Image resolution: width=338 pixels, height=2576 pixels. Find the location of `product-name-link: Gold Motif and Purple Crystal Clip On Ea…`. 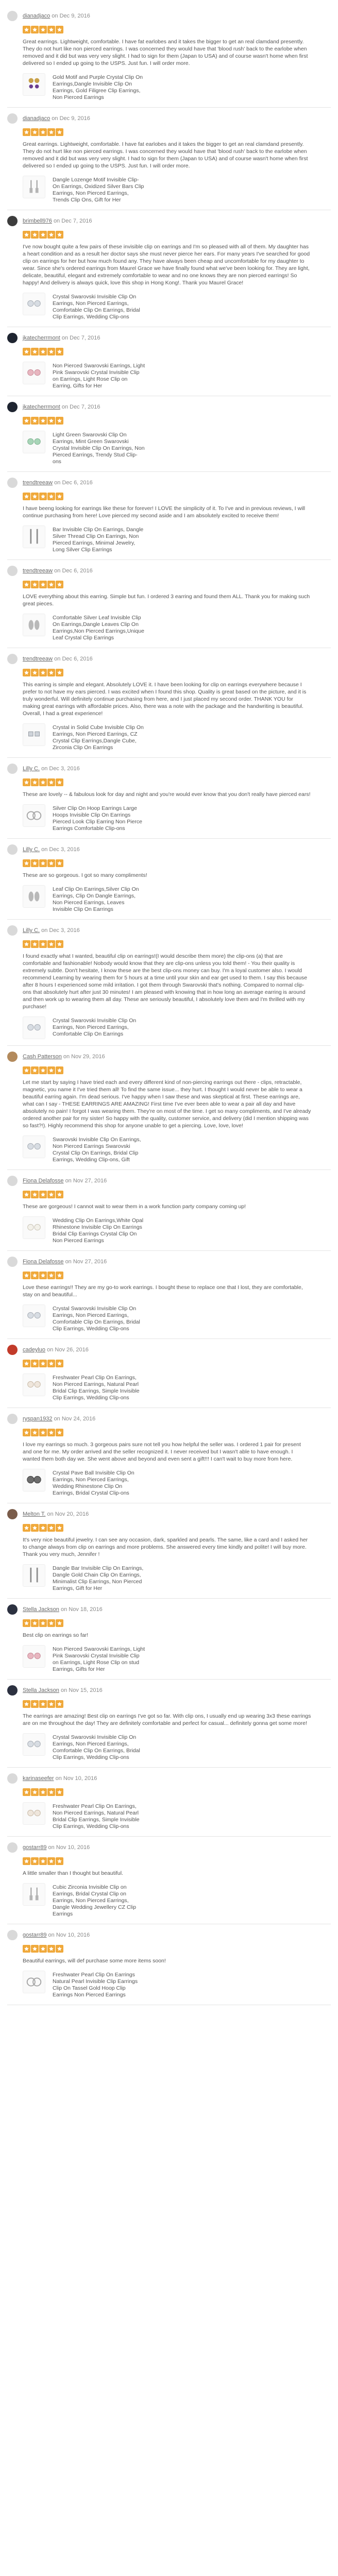

product-name-link: Gold Motif and Purple Crystal Clip On Ea… is located at coordinates (99, 87).